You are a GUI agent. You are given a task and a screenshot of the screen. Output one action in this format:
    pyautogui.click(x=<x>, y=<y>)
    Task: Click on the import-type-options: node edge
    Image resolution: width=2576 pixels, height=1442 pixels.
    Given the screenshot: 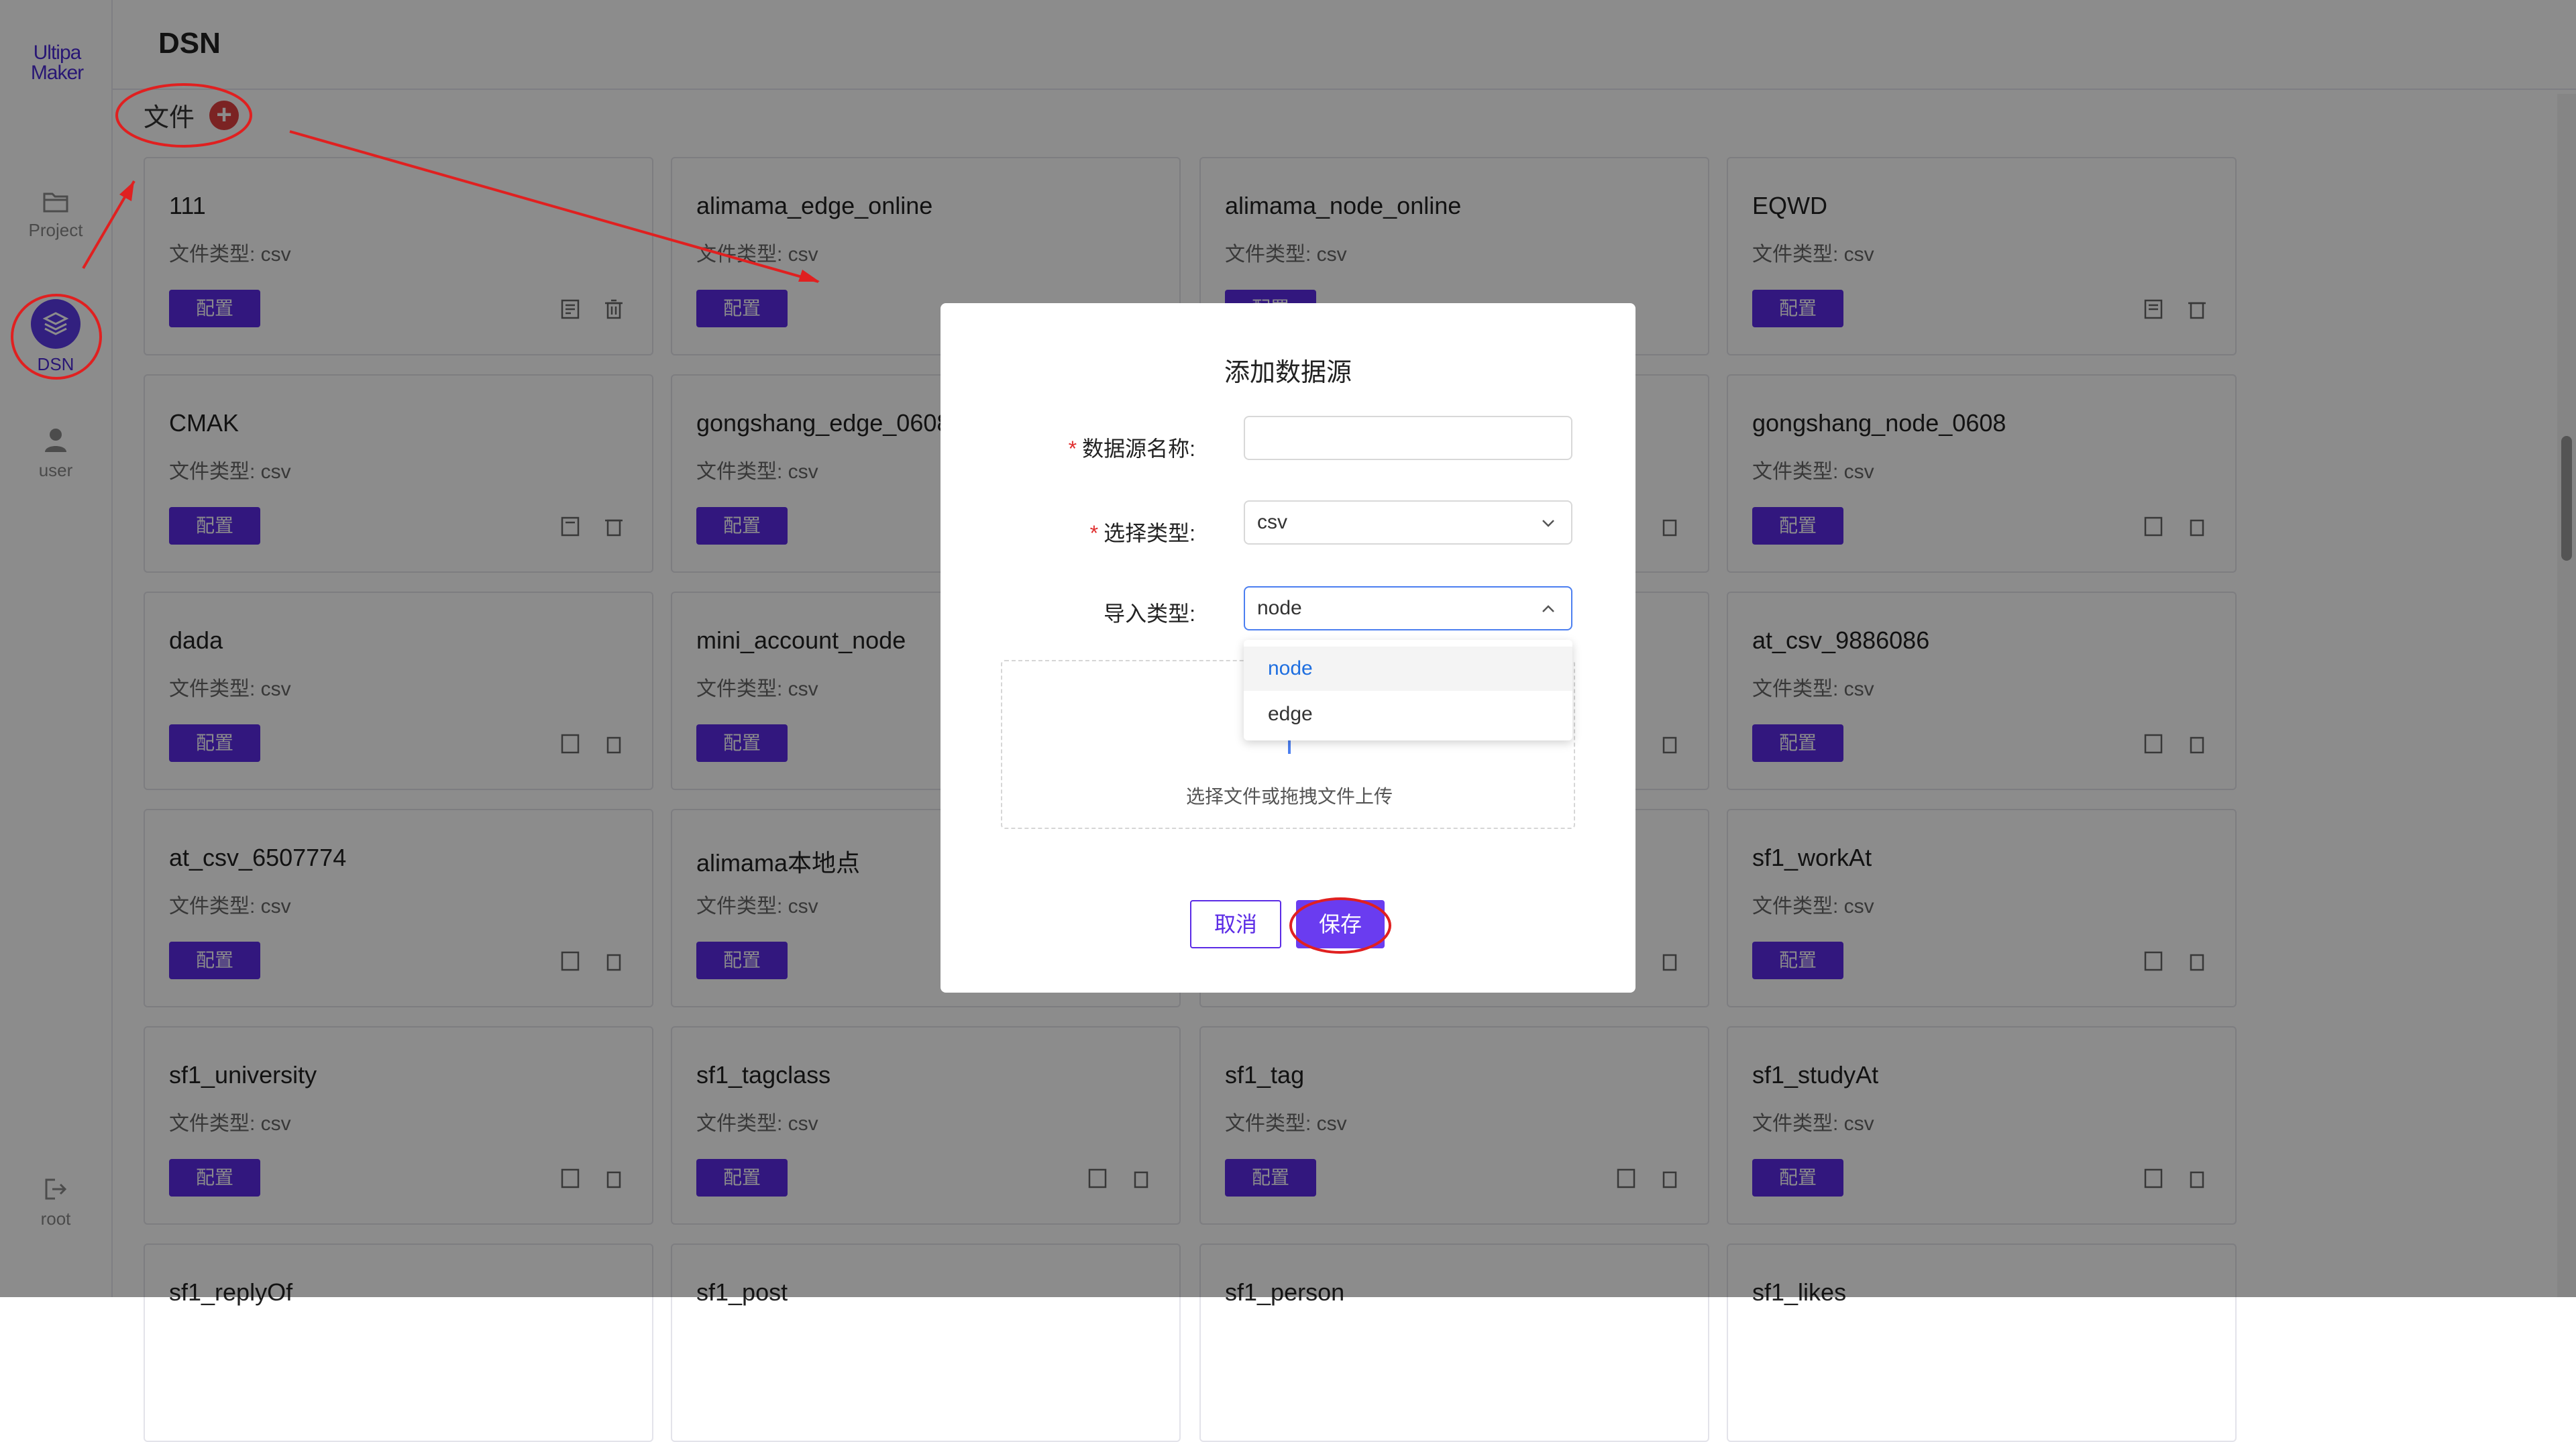 What is the action you would take?
    pyautogui.click(x=1408, y=690)
    